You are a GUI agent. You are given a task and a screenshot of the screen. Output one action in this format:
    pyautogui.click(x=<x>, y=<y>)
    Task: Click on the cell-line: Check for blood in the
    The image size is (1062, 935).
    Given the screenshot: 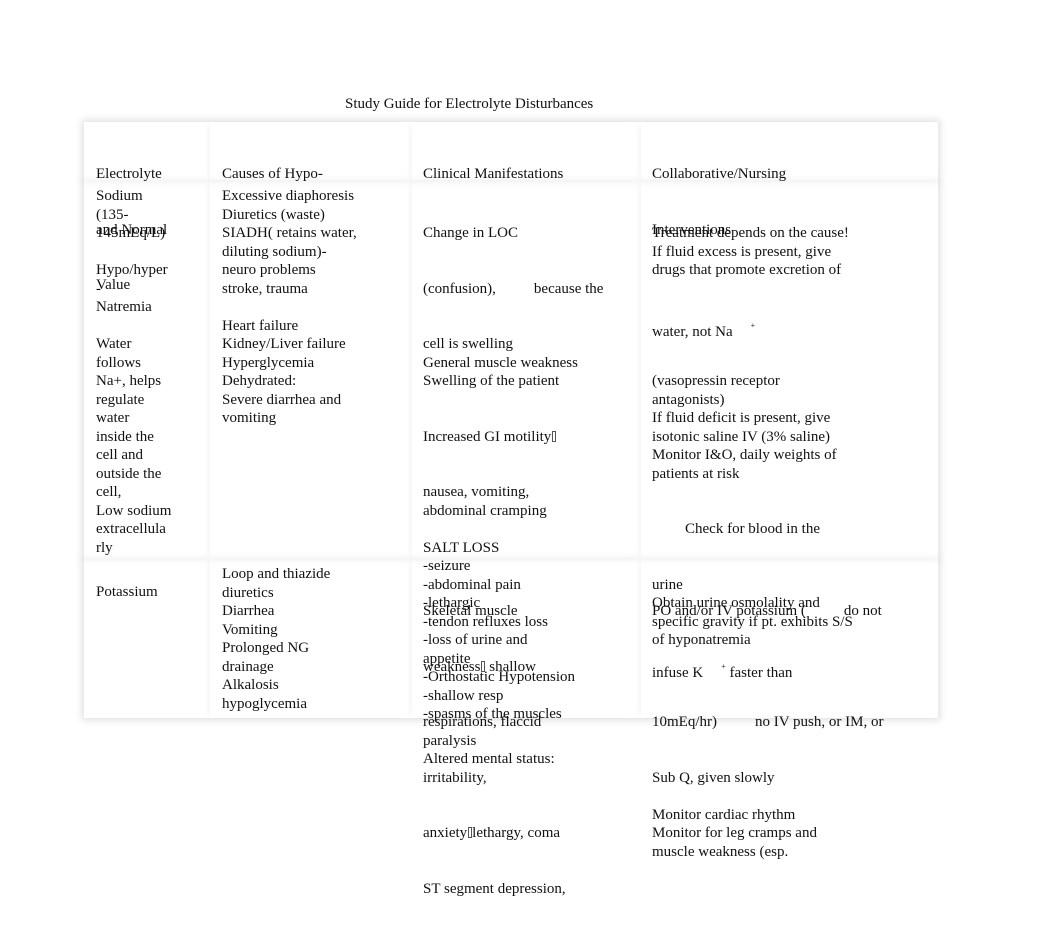 What is the action you would take?
    pyautogui.click(x=795, y=529)
    